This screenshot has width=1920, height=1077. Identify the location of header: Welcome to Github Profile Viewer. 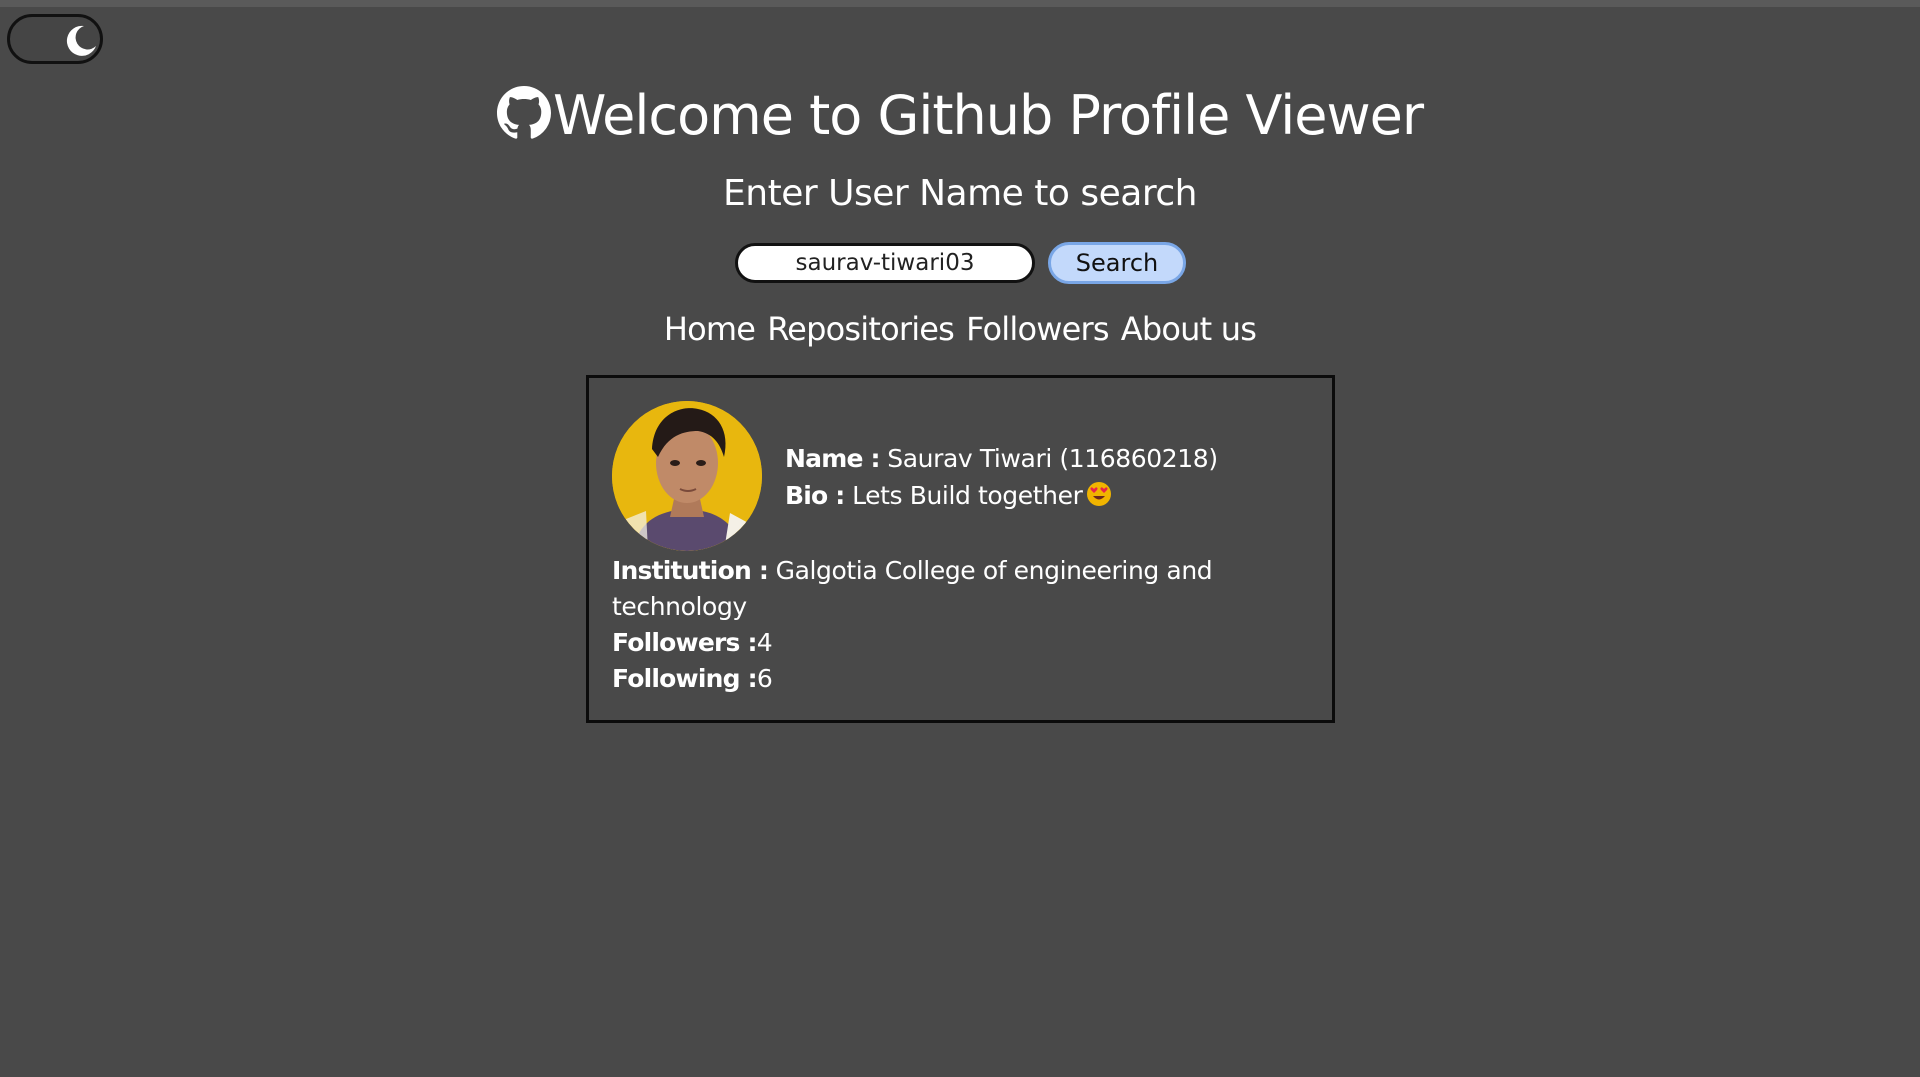
(960, 116).